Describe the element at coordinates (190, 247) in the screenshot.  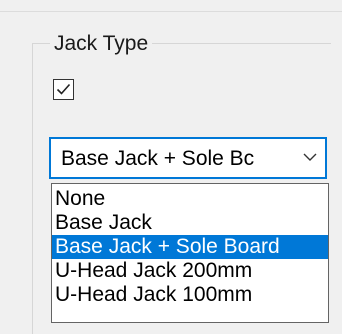
I see `option-base-jack-sole-board: Base Jack + Sole Board` at that location.